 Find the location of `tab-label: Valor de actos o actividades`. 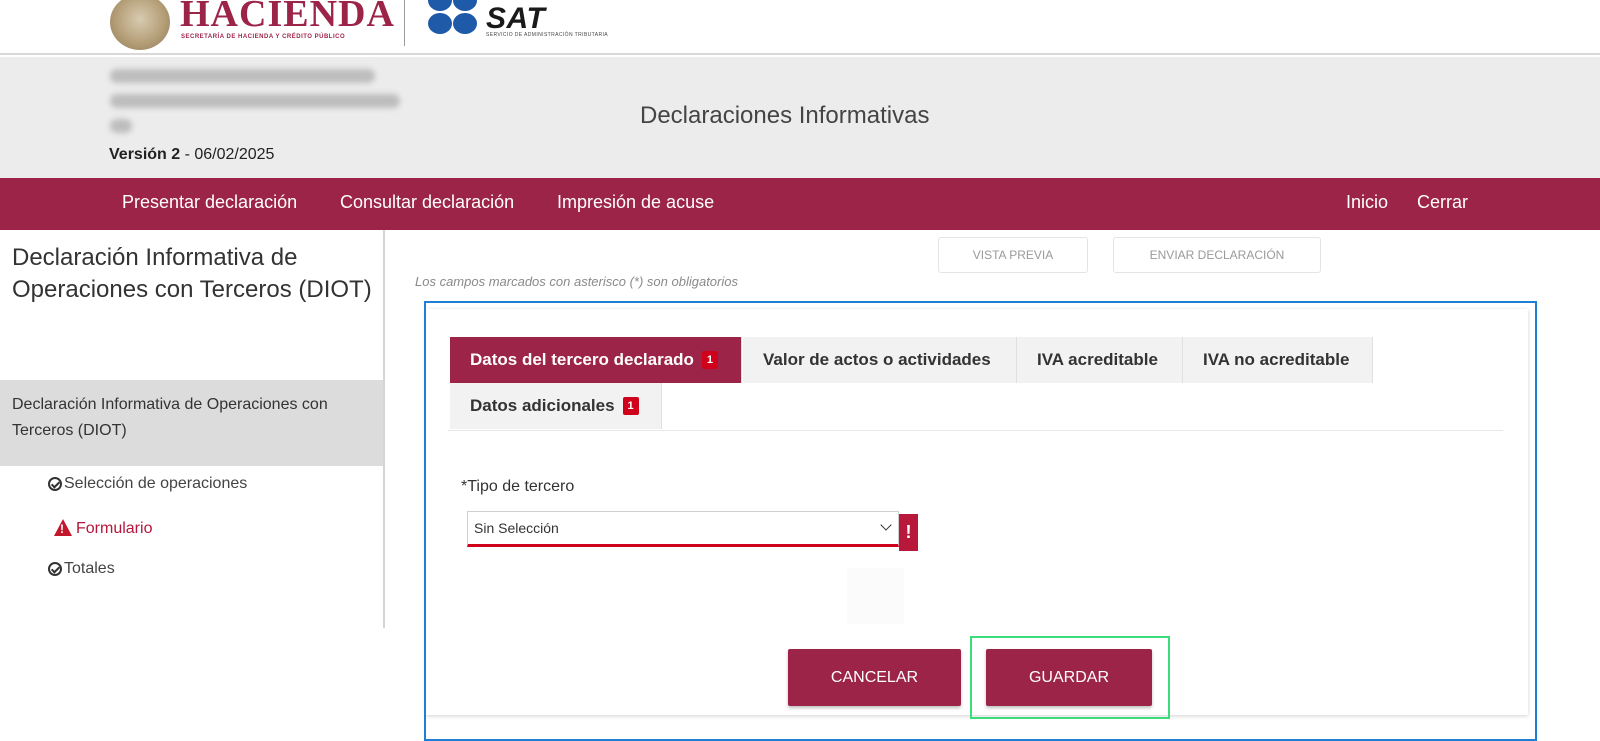

tab-label: Valor de actos o actividades is located at coordinates (877, 359).